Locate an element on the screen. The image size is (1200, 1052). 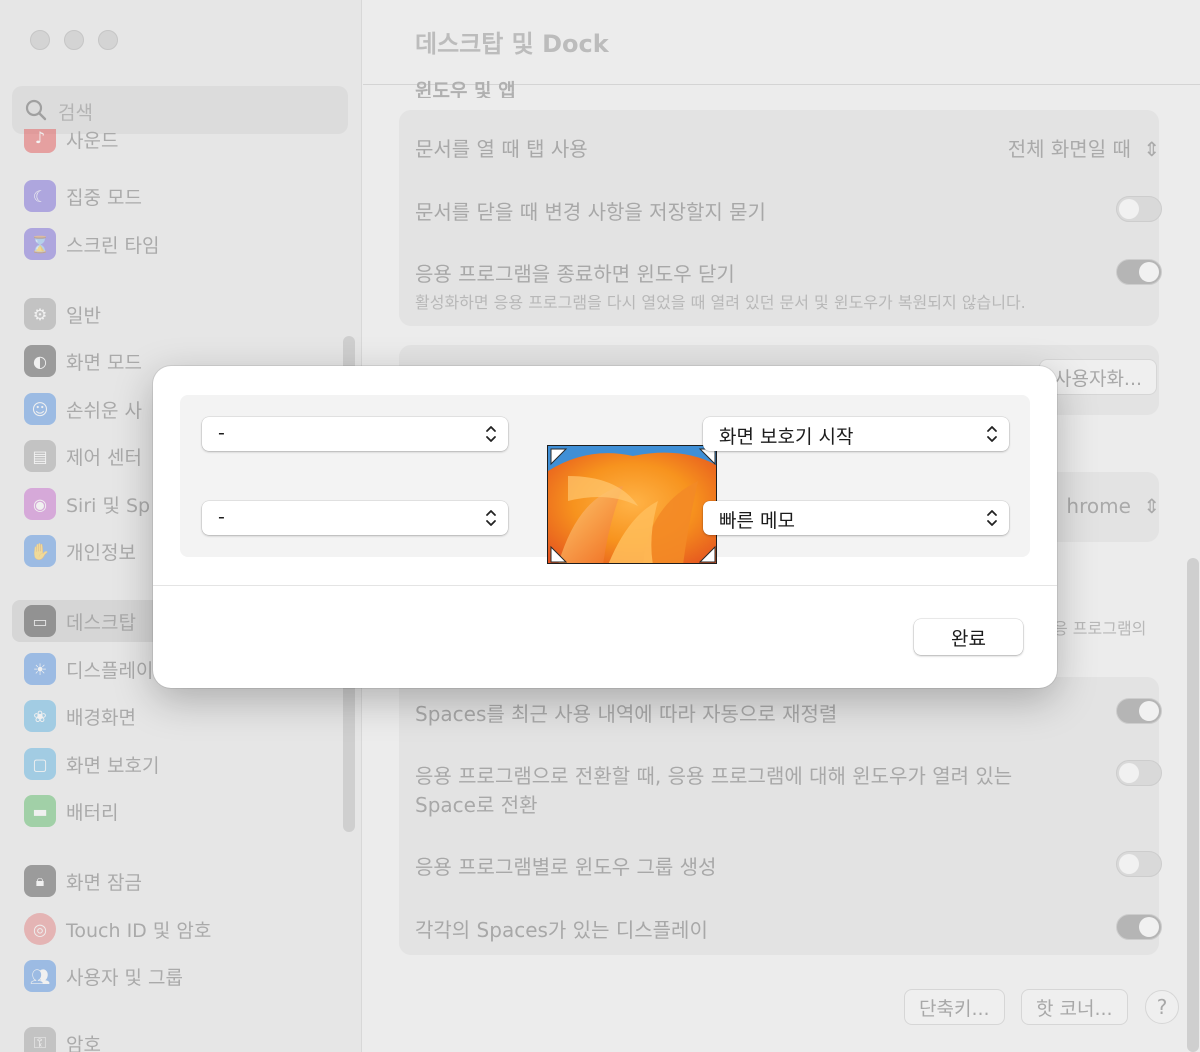
sidebar-item-label: Touch ID 및 암호 is located at coordinates (139, 931).